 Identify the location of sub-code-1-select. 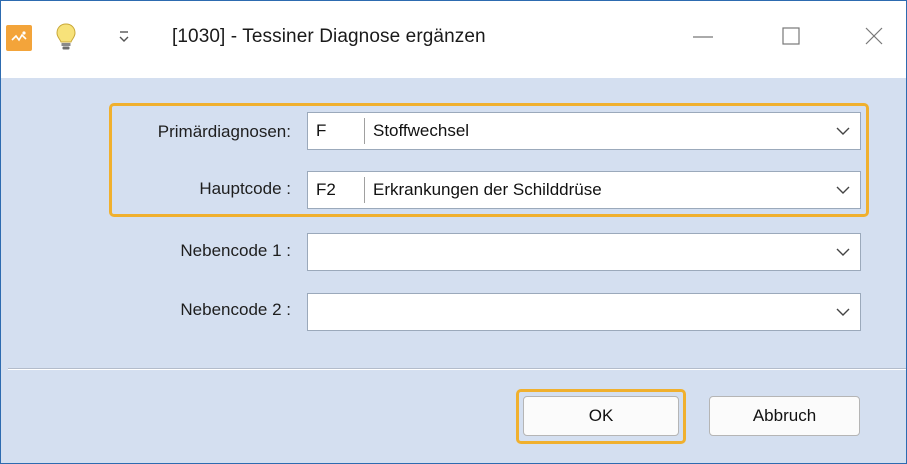
(584, 252).